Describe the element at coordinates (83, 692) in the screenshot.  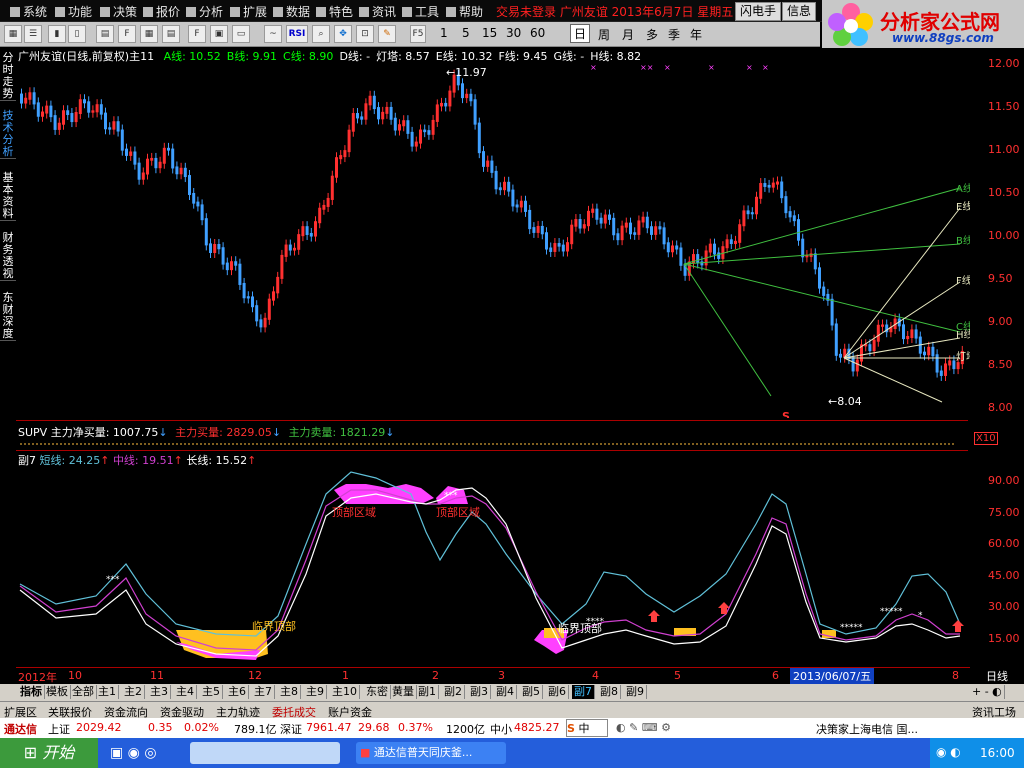
I see `indicator-tab-2: 全部` at that location.